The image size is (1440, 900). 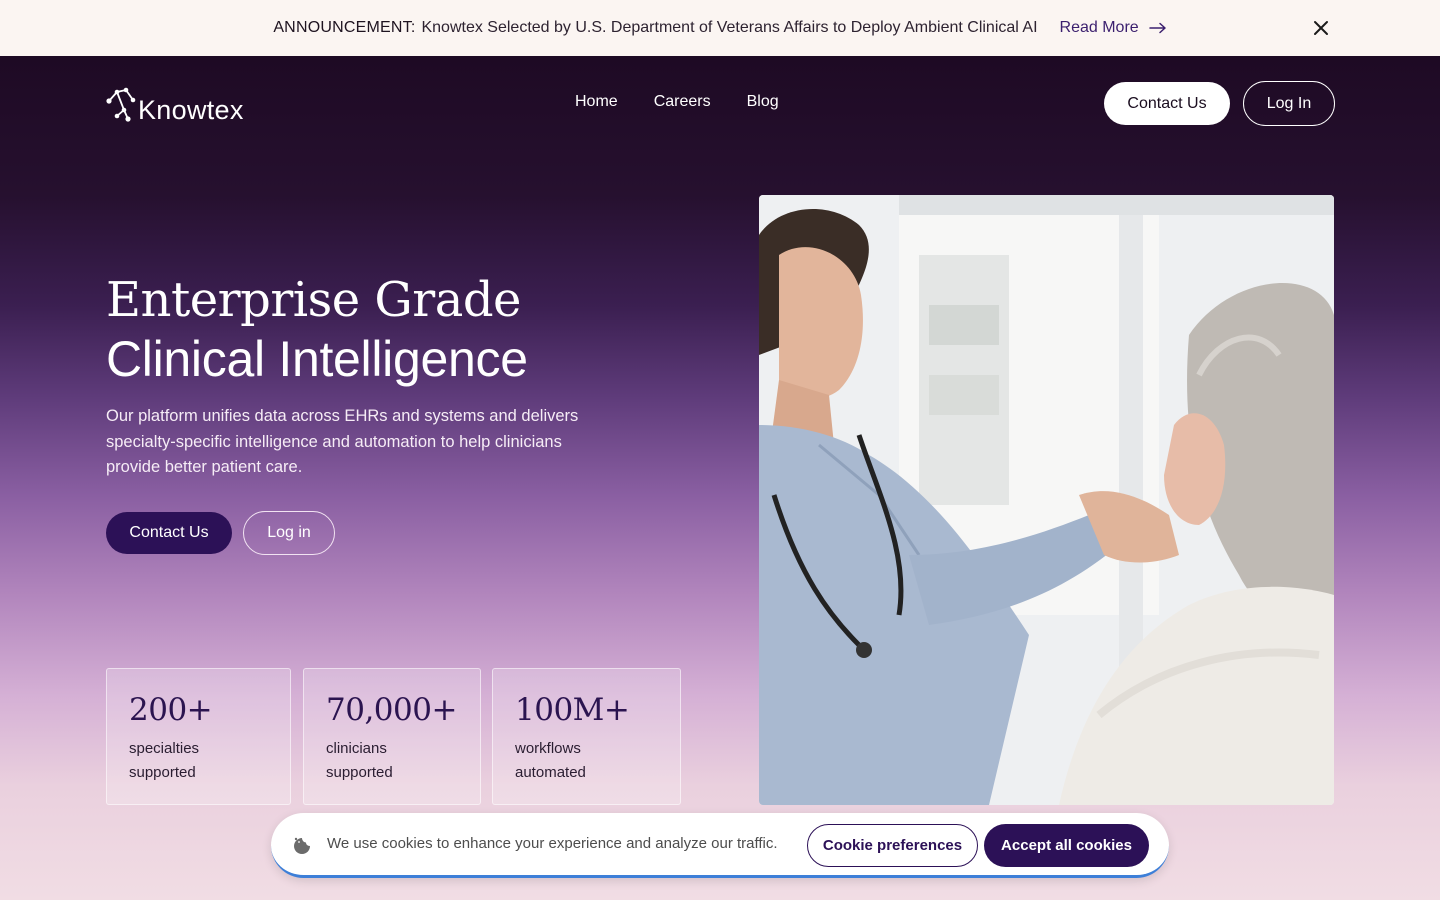 What do you see at coordinates (1167, 103) in the screenshot?
I see `header-contact-button: Contact Us` at bounding box center [1167, 103].